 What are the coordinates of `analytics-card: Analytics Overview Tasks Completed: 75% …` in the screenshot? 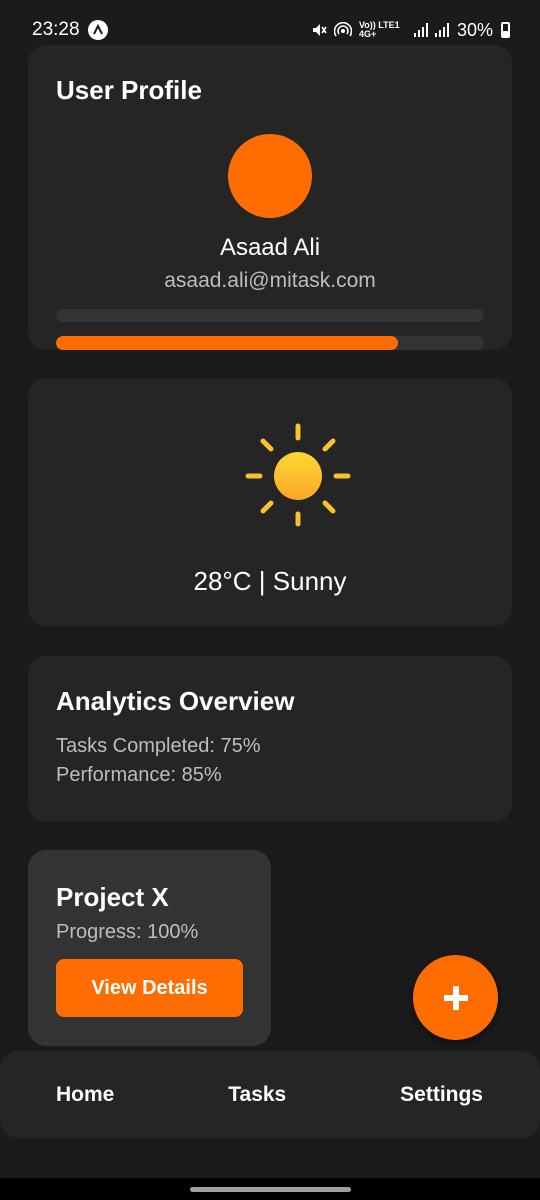 It's located at (270, 739).